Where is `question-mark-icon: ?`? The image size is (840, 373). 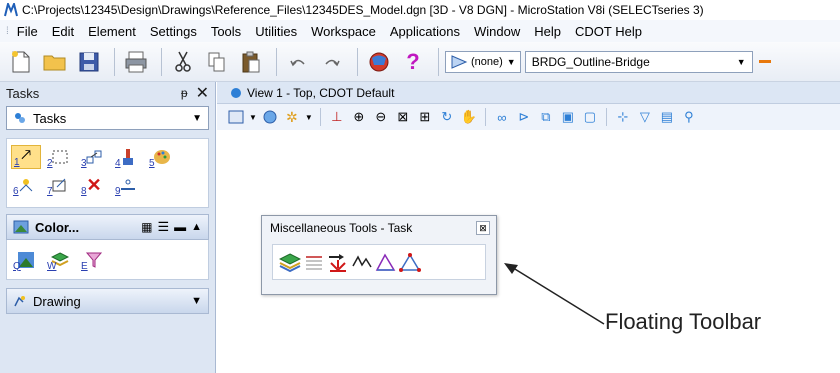
question-mark-icon: ? is located at coordinates (413, 61).